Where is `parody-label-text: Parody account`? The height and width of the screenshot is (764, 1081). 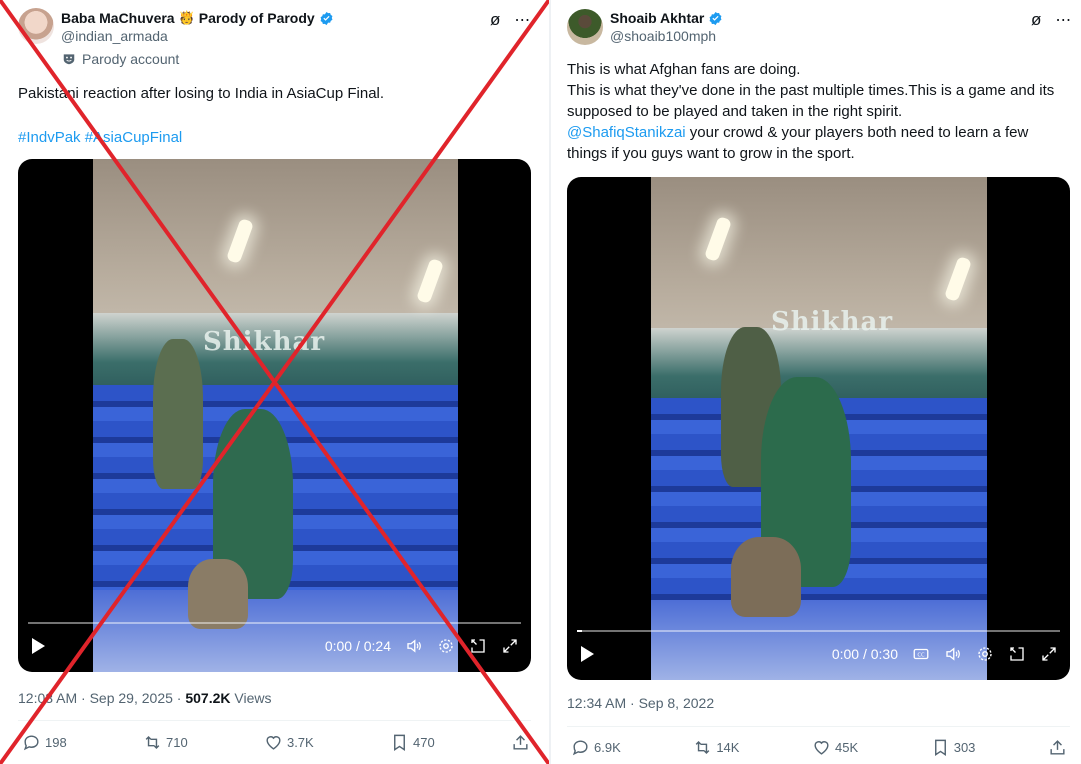 parody-label-text: Parody account is located at coordinates (131, 59).